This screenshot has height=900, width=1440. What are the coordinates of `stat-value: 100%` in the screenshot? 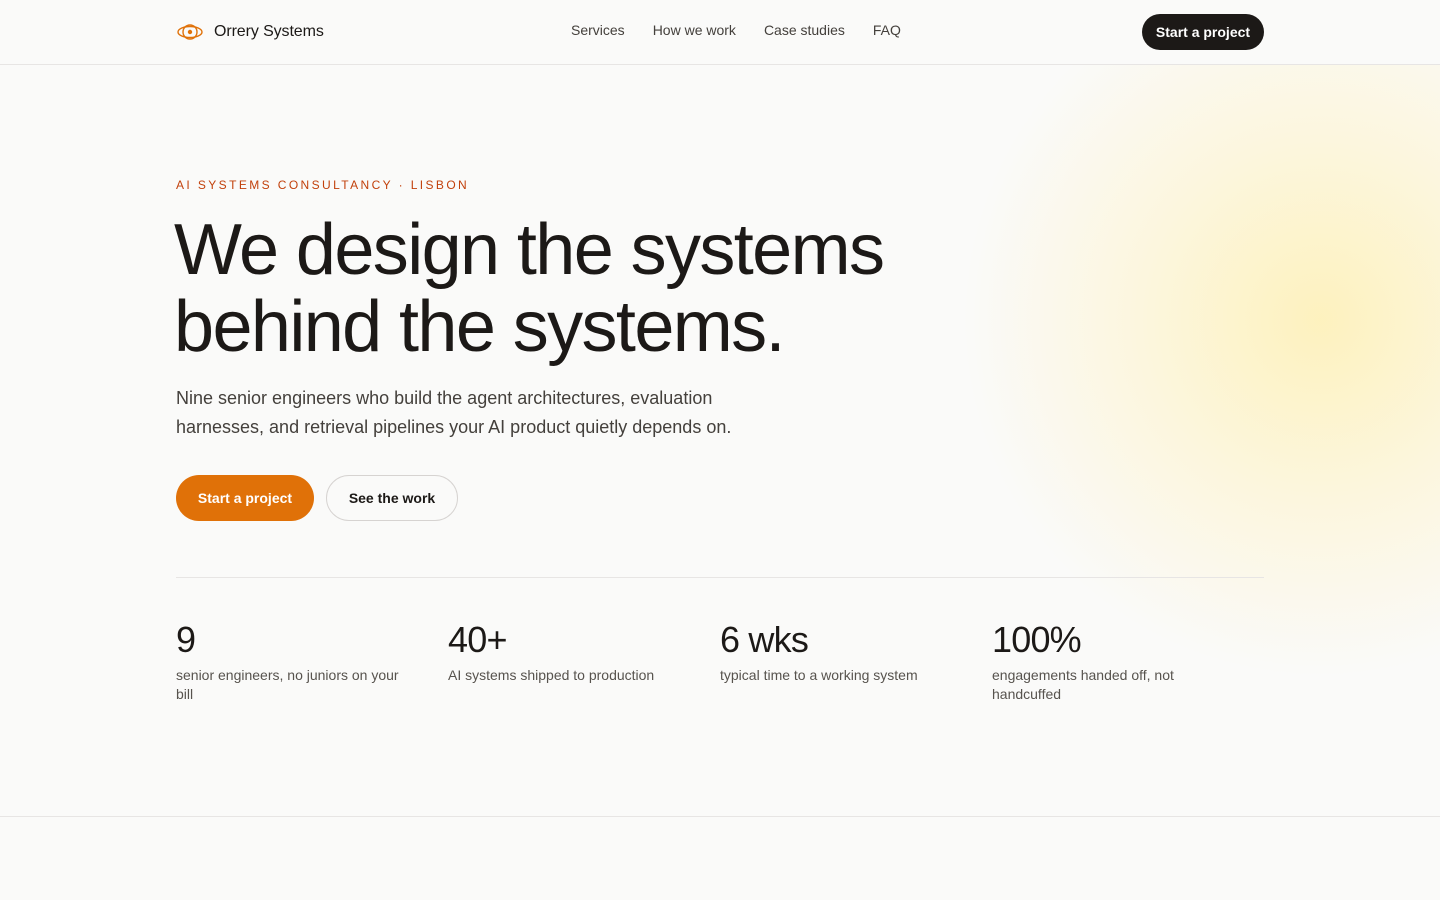 It's located at (1037, 639).